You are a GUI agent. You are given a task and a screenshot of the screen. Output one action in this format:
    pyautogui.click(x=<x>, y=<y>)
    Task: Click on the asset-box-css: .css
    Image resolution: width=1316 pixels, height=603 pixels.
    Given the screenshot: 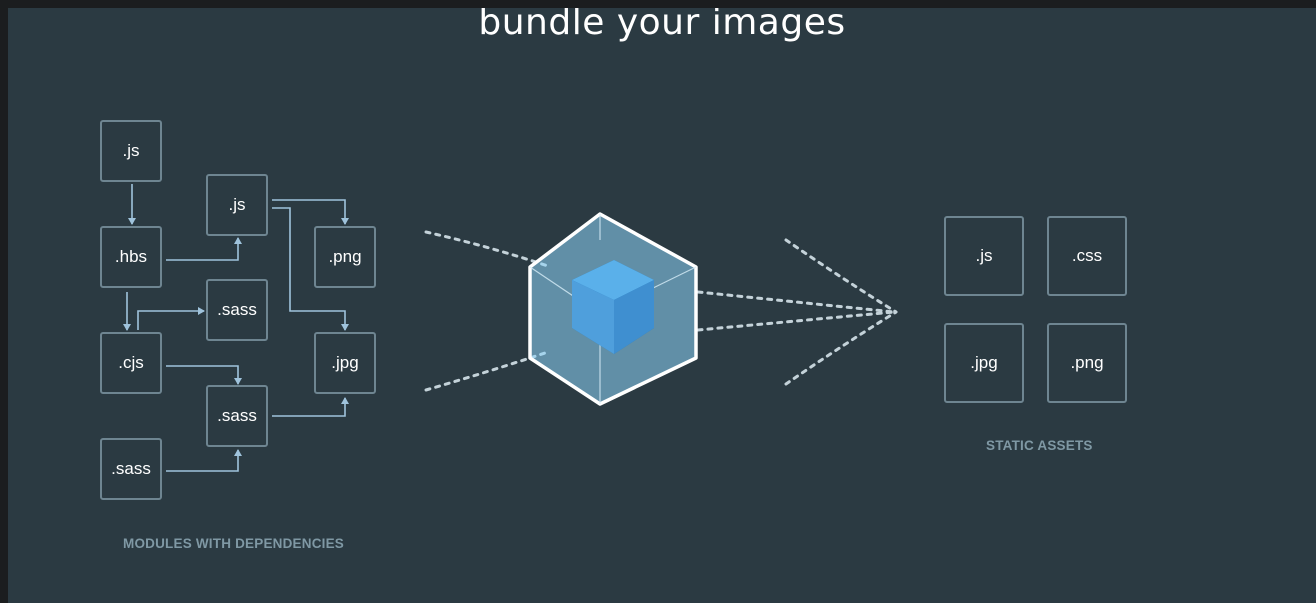 What is the action you would take?
    pyautogui.click(x=1087, y=256)
    